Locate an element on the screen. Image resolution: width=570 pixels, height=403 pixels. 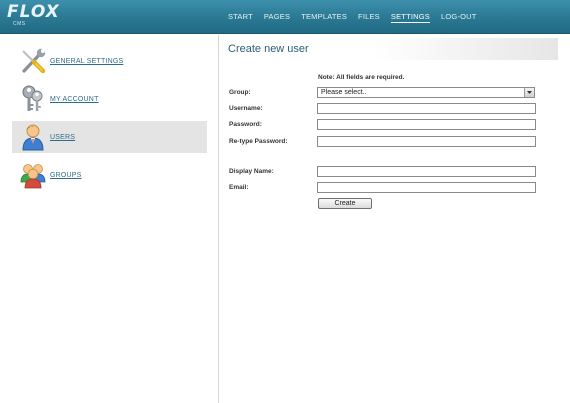
logo-text: FLOX is located at coordinates (33, 12).